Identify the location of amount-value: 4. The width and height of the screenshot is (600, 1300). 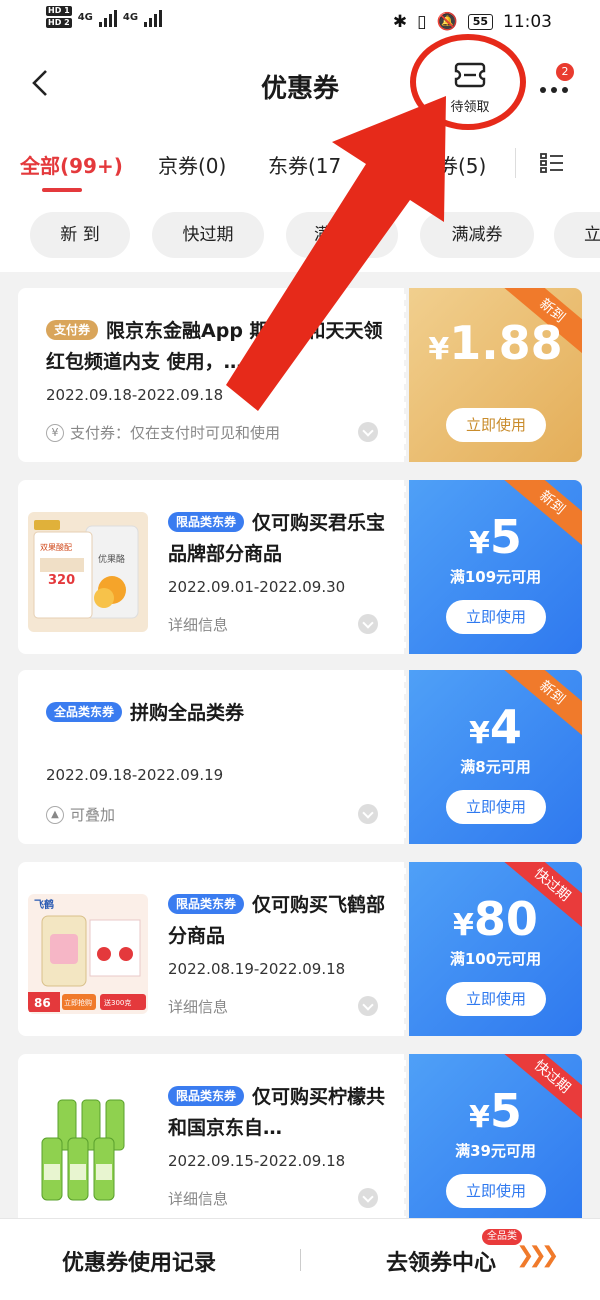
(505, 727).